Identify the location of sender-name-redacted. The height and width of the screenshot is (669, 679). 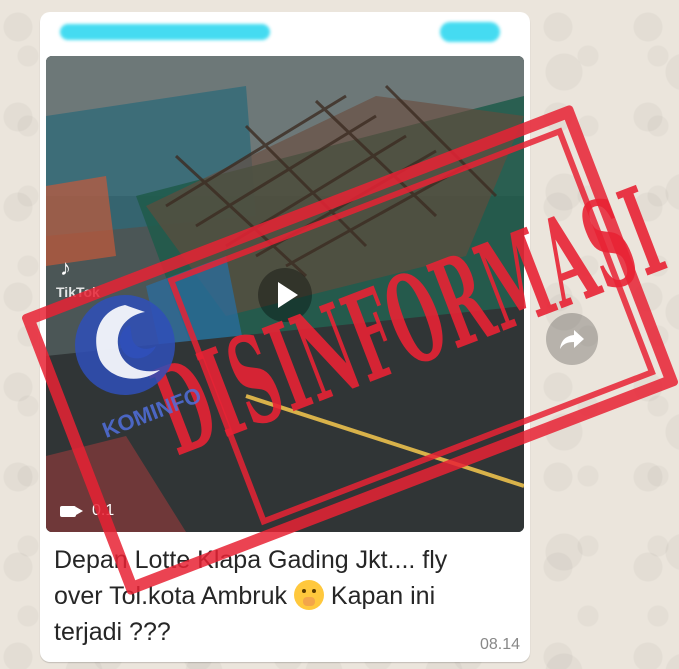
(165, 32).